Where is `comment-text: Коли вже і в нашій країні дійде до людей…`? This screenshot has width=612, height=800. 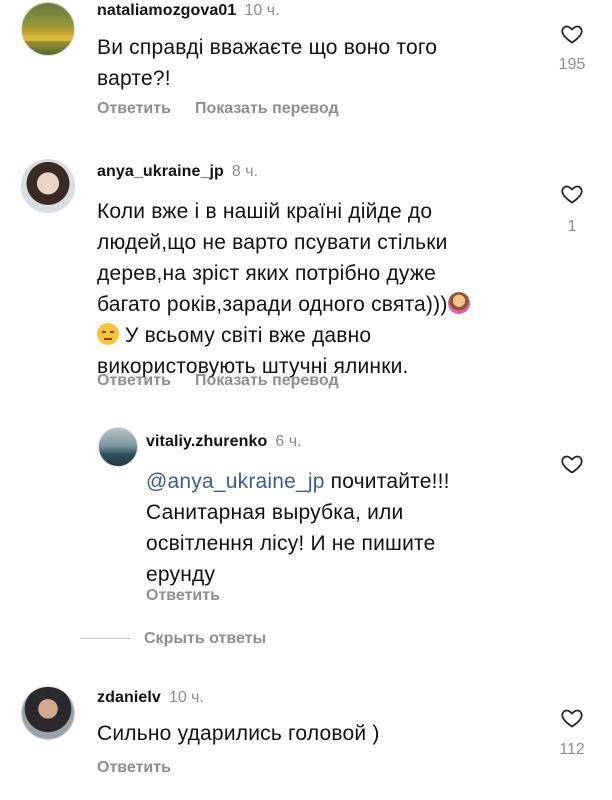 comment-text: Коли вже і в нашій країні дійде до людей… is located at coordinates (283, 289).